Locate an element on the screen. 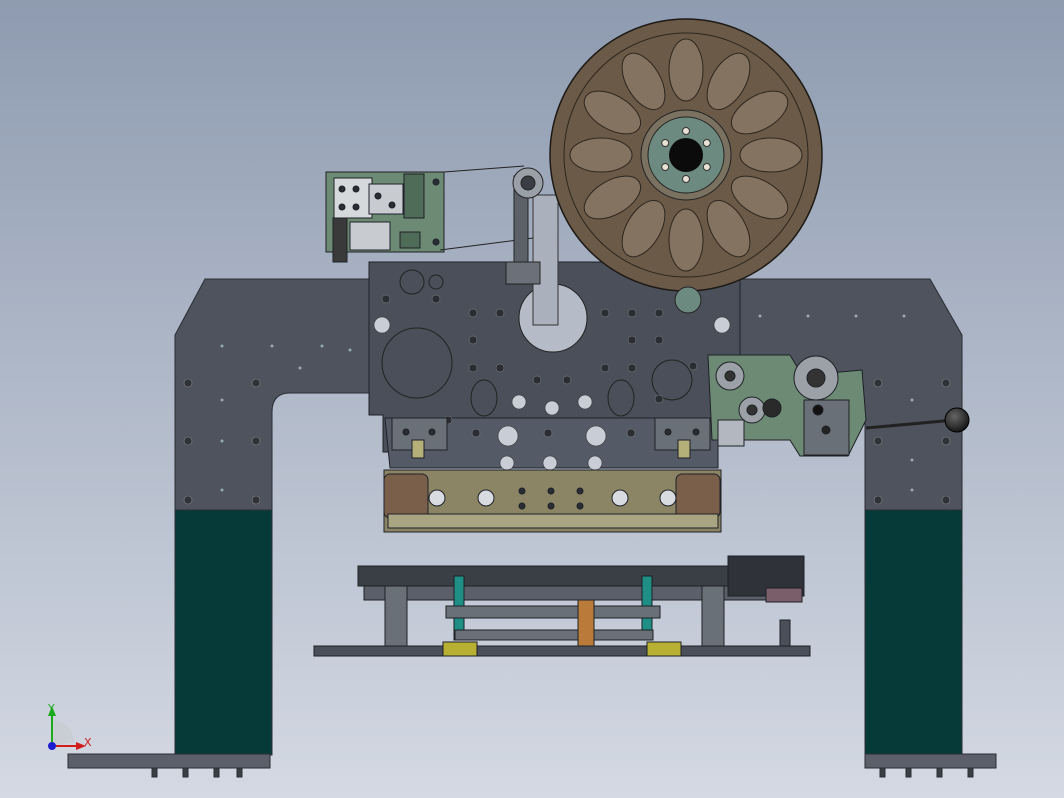 The height and width of the screenshot is (798, 1064). right-leg is located at coordinates (913, 632).